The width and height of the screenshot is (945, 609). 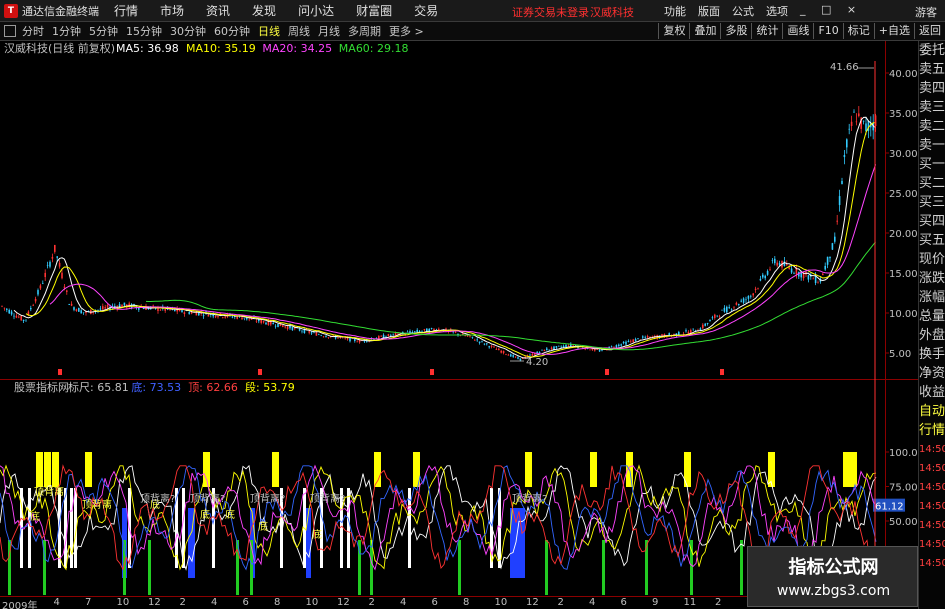 I want to click on menu-item-3: 发现, so click(x=264, y=10).